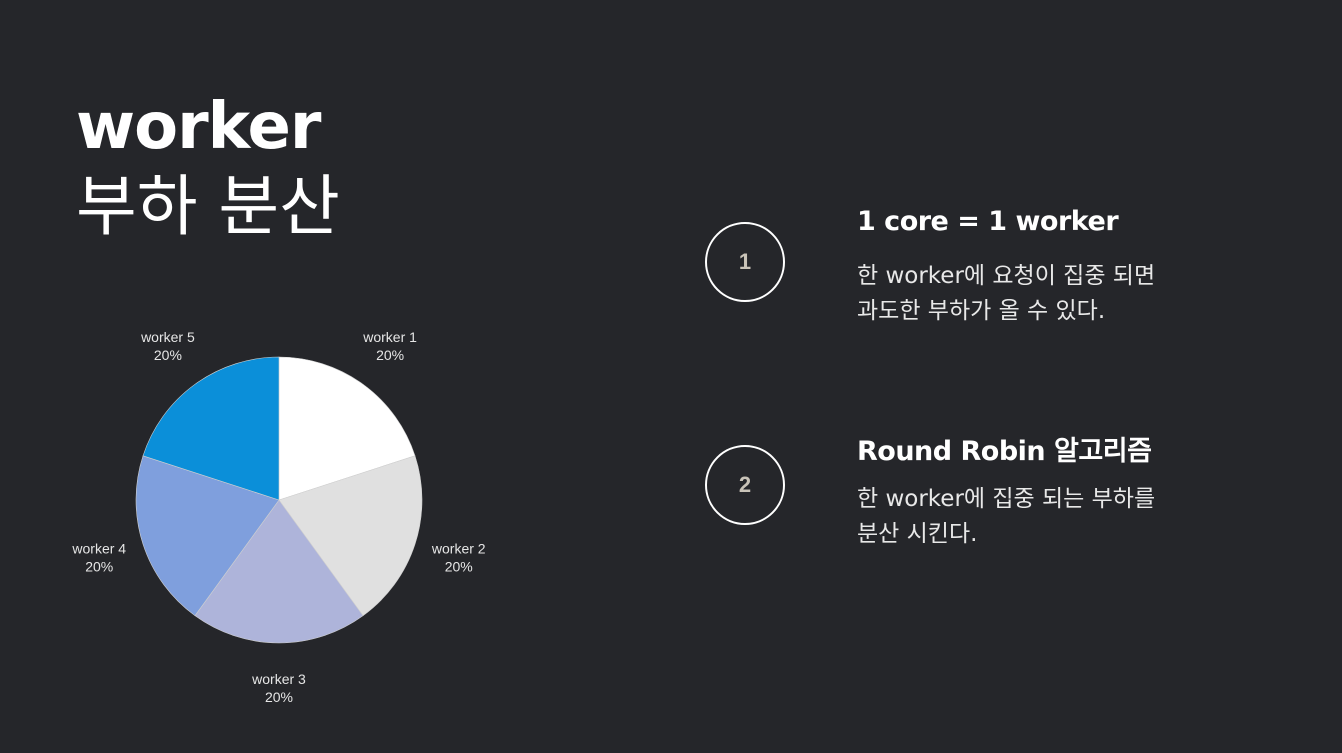 This screenshot has height=753, width=1342. I want to click on pie-label-2: worker 2 20%, so click(458, 557).